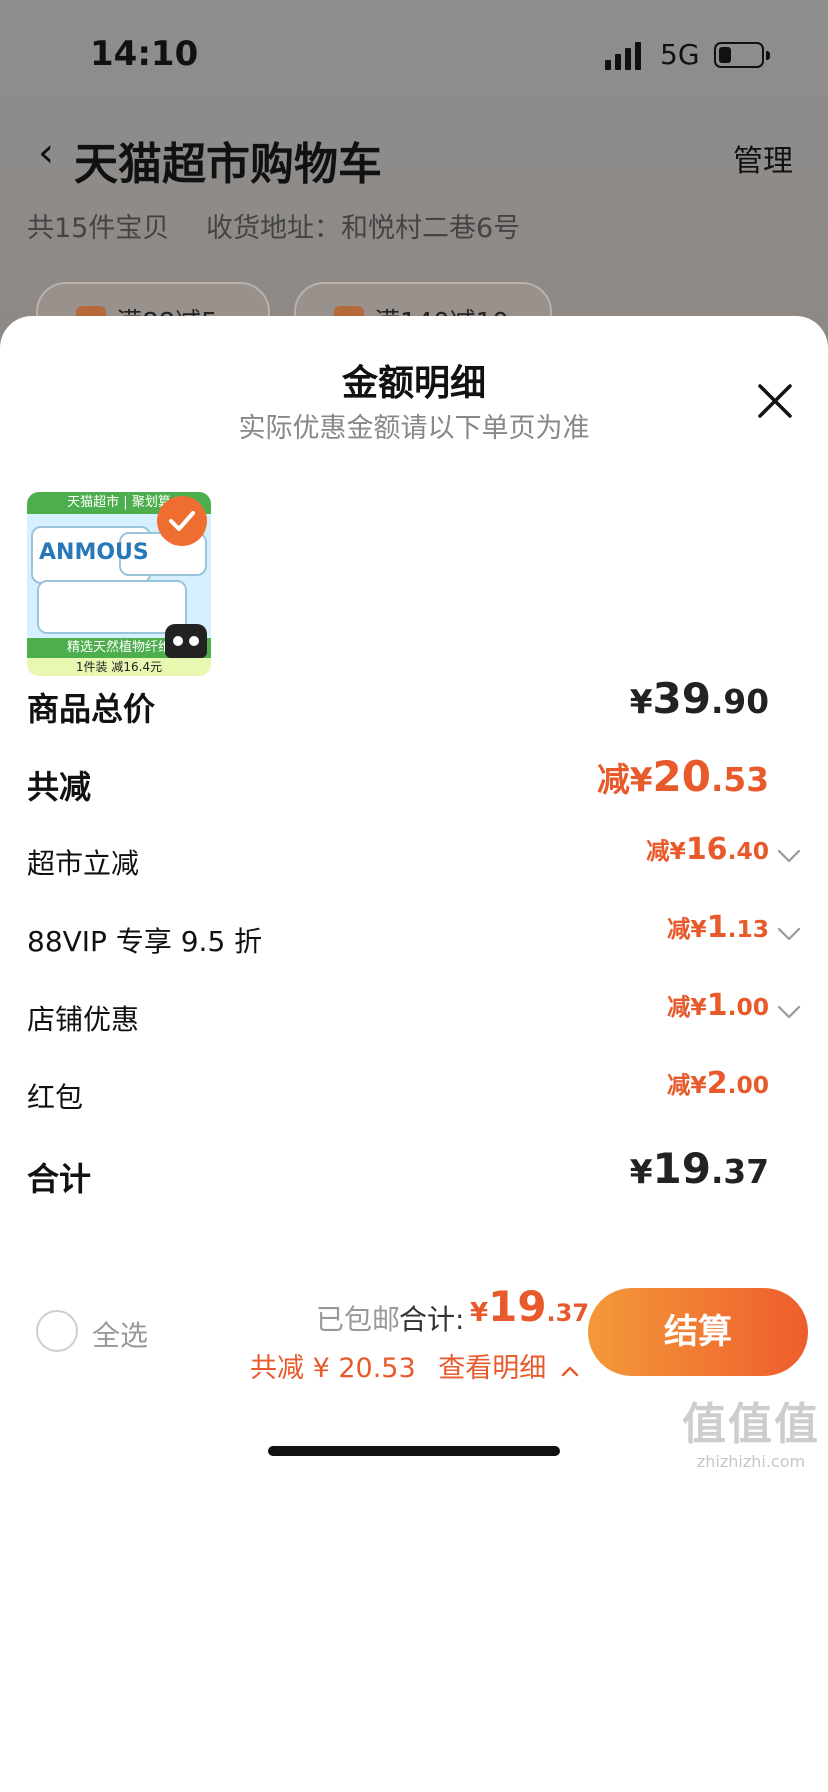  I want to click on sheet-subtitle: 实际优惠金额请以下单页为准, so click(414, 428).